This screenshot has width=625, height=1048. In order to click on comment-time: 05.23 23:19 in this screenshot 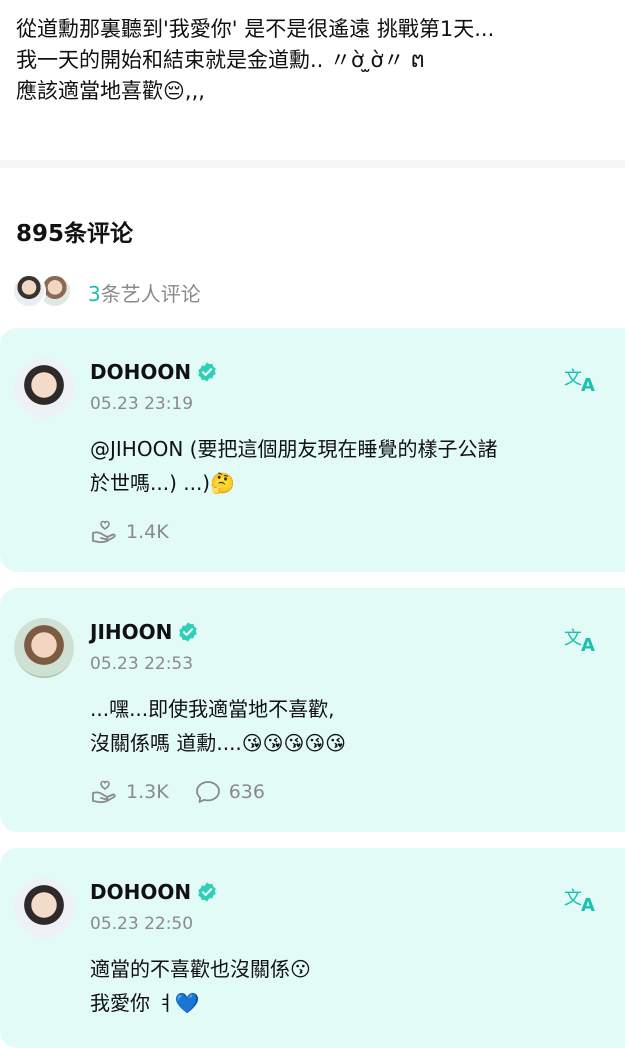, I will do `click(142, 404)`.